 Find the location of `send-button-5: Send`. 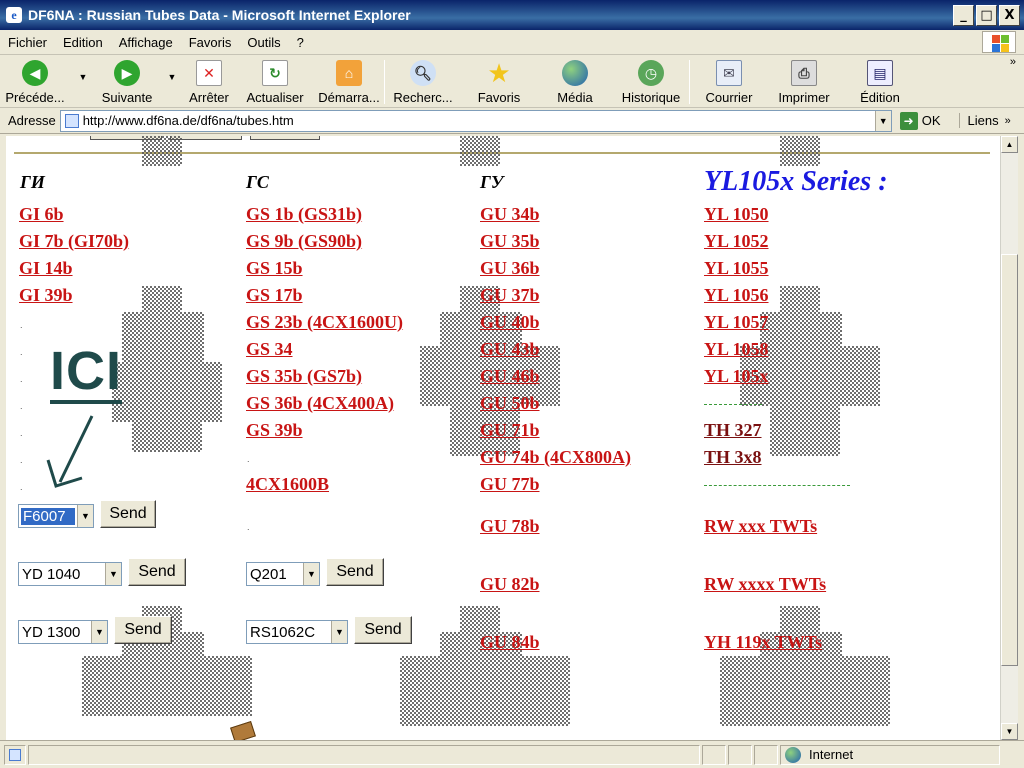

send-button-5: Send is located at coordinates (383, 630).